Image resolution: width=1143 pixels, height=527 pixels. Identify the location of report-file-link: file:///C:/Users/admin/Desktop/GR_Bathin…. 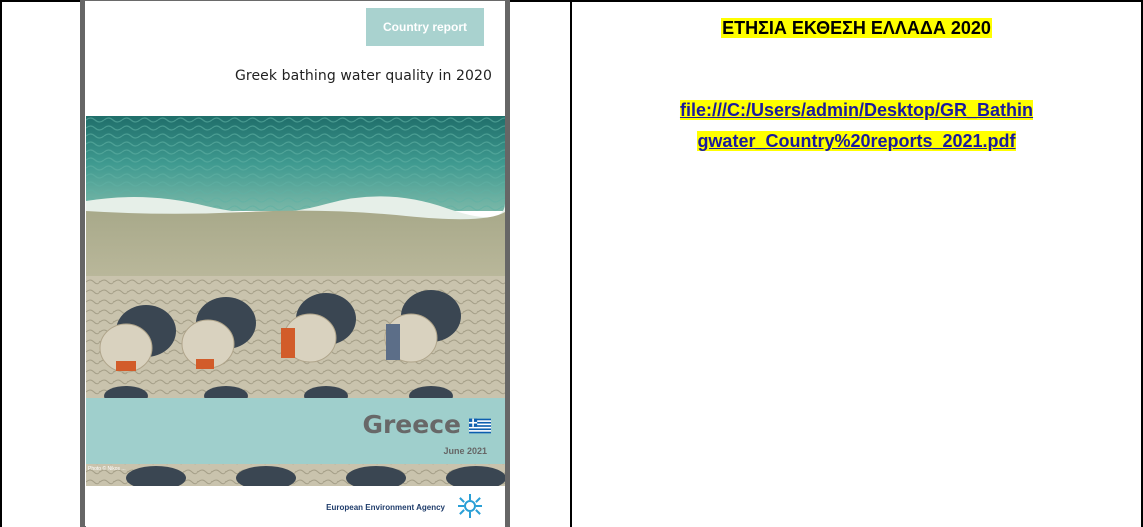
(856, 126).